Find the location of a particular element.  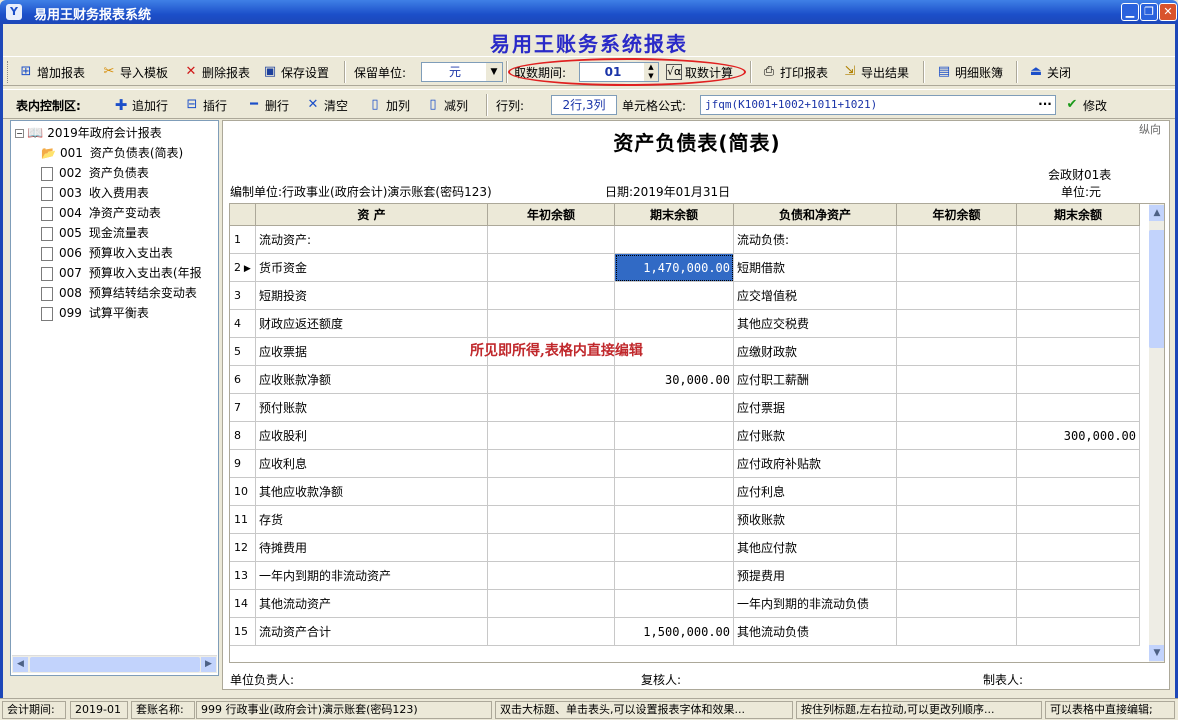

table-row: 14 其他流动资产 一年内到期的非流动负债 is located at coordinates (685, 604).